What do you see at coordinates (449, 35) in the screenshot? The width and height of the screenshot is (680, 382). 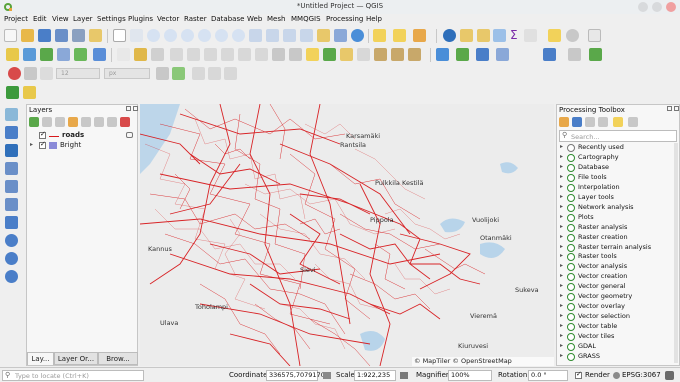 I see `identify-icon` at bounding box center [449, 35].